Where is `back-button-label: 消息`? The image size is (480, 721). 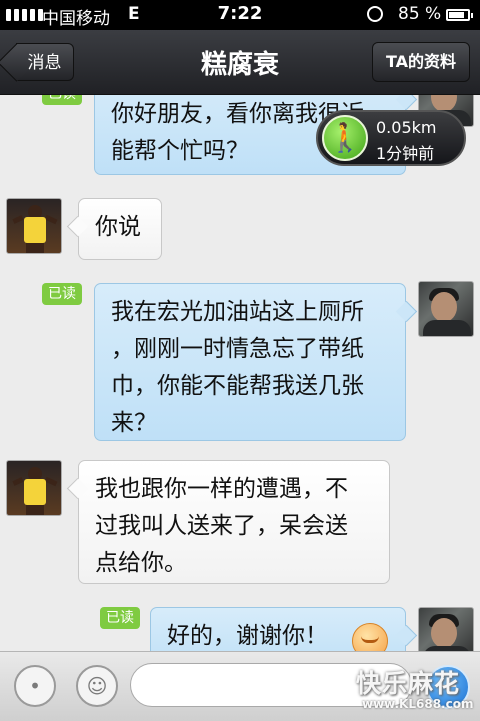
back-button-label: 消息 is located at coordinates (44, 63).